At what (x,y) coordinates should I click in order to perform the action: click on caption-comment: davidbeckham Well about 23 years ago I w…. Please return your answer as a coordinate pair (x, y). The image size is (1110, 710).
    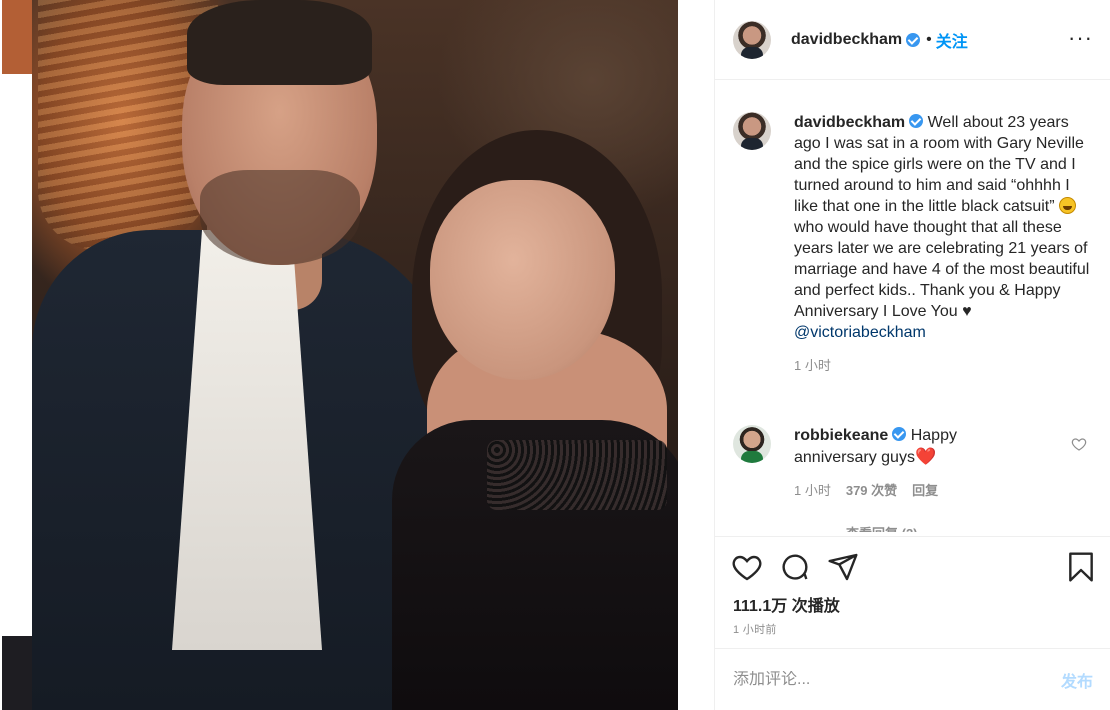
    Looking at the image, I should click on (913, 244).